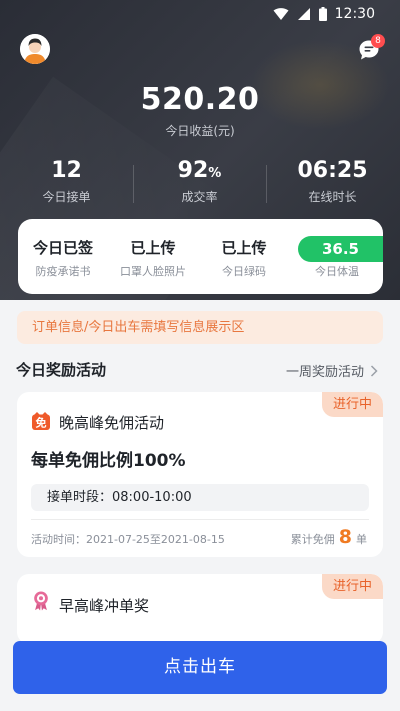 The height and width of the screenshot is (711, 400). I want to click on stat-value: 12, so click(66, 170).